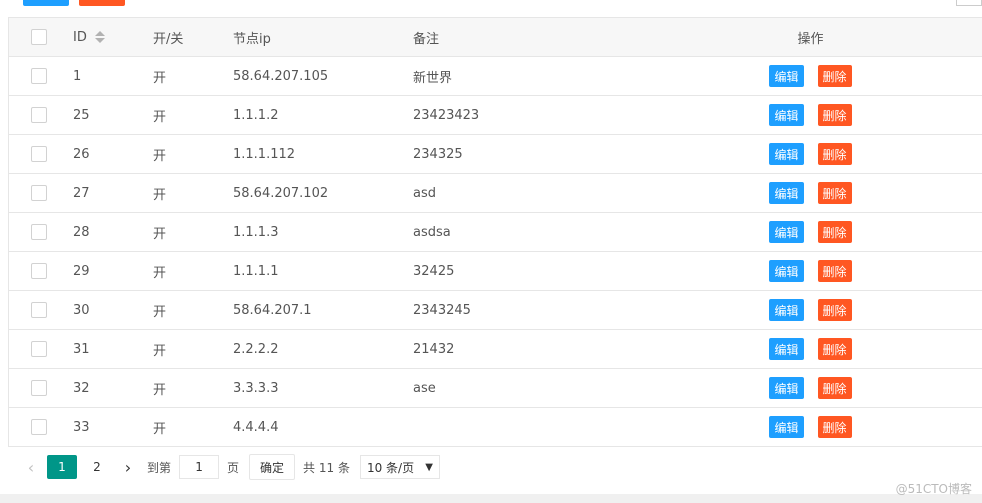 This screenshot has width=982, height=503. I want to click on row-note: 新世界, so click(433, 78).